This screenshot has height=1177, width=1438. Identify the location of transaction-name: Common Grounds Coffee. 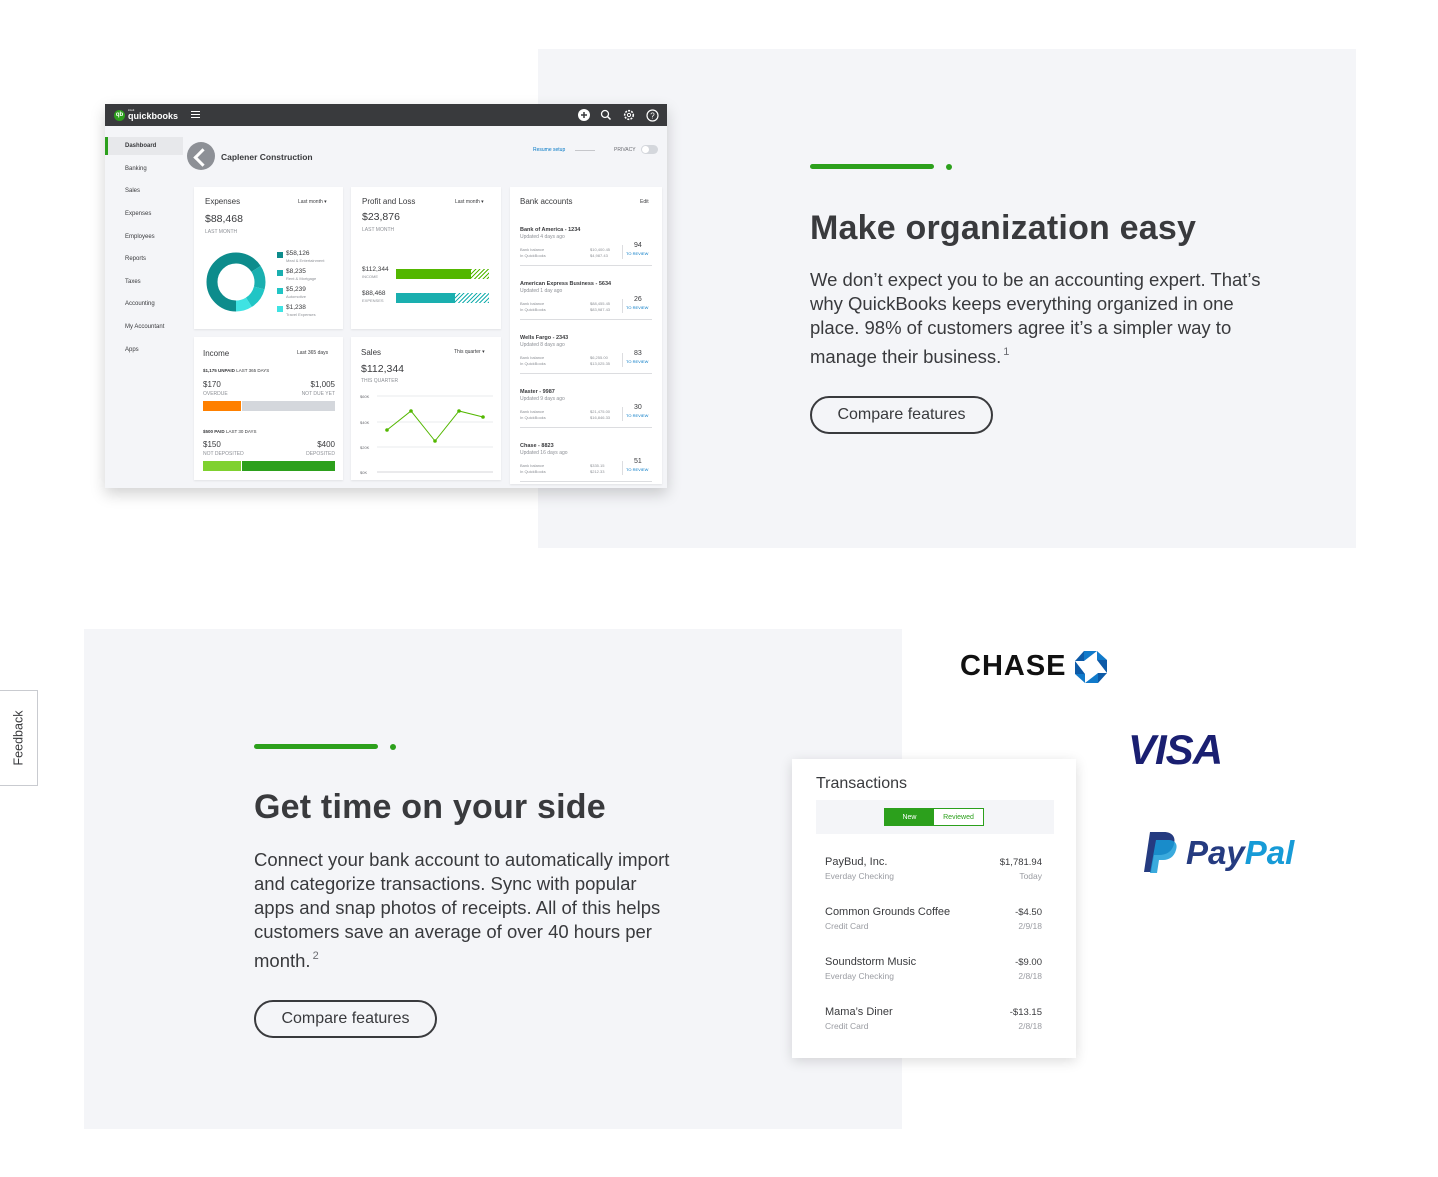
(887, 912).